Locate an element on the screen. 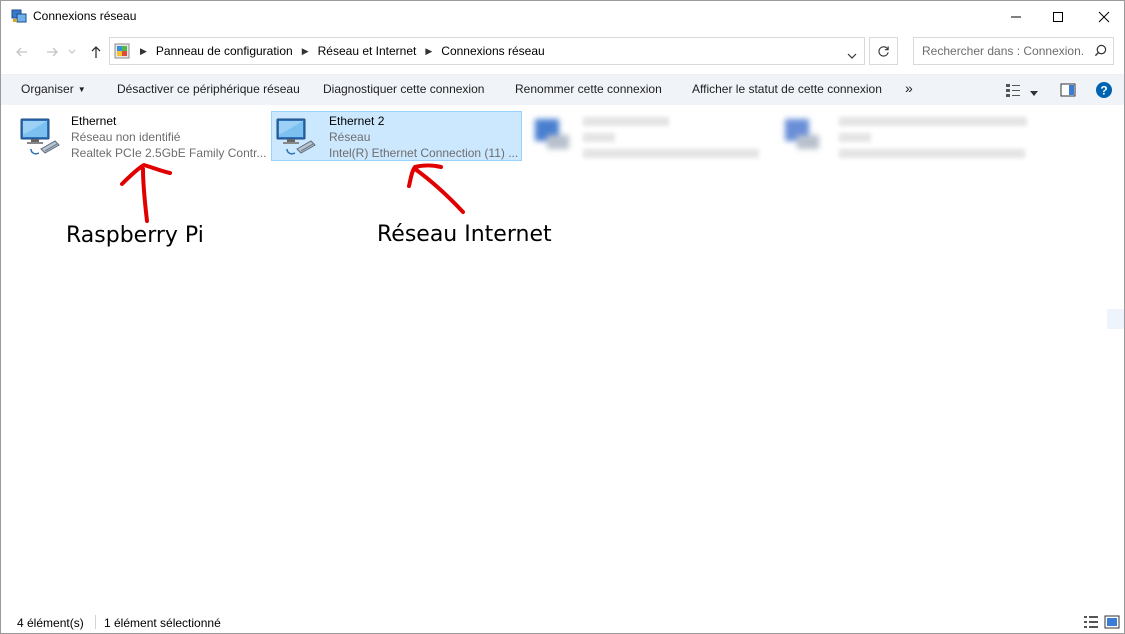  more-commands-button: » is located at coordinates (909, 88).